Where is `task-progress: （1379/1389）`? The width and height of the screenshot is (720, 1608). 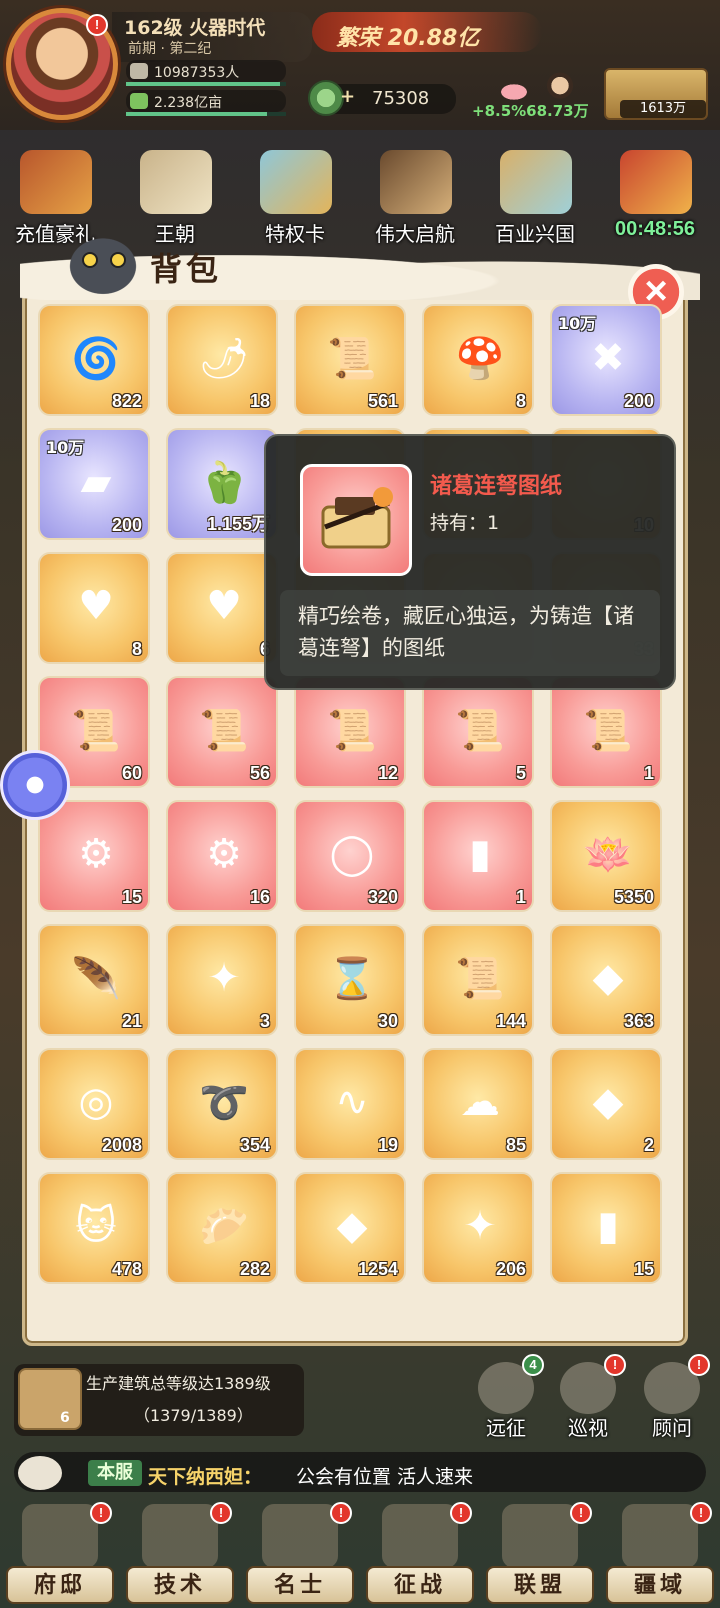 task-progress: （1379/1389） is located at coordinates (193, 1415).